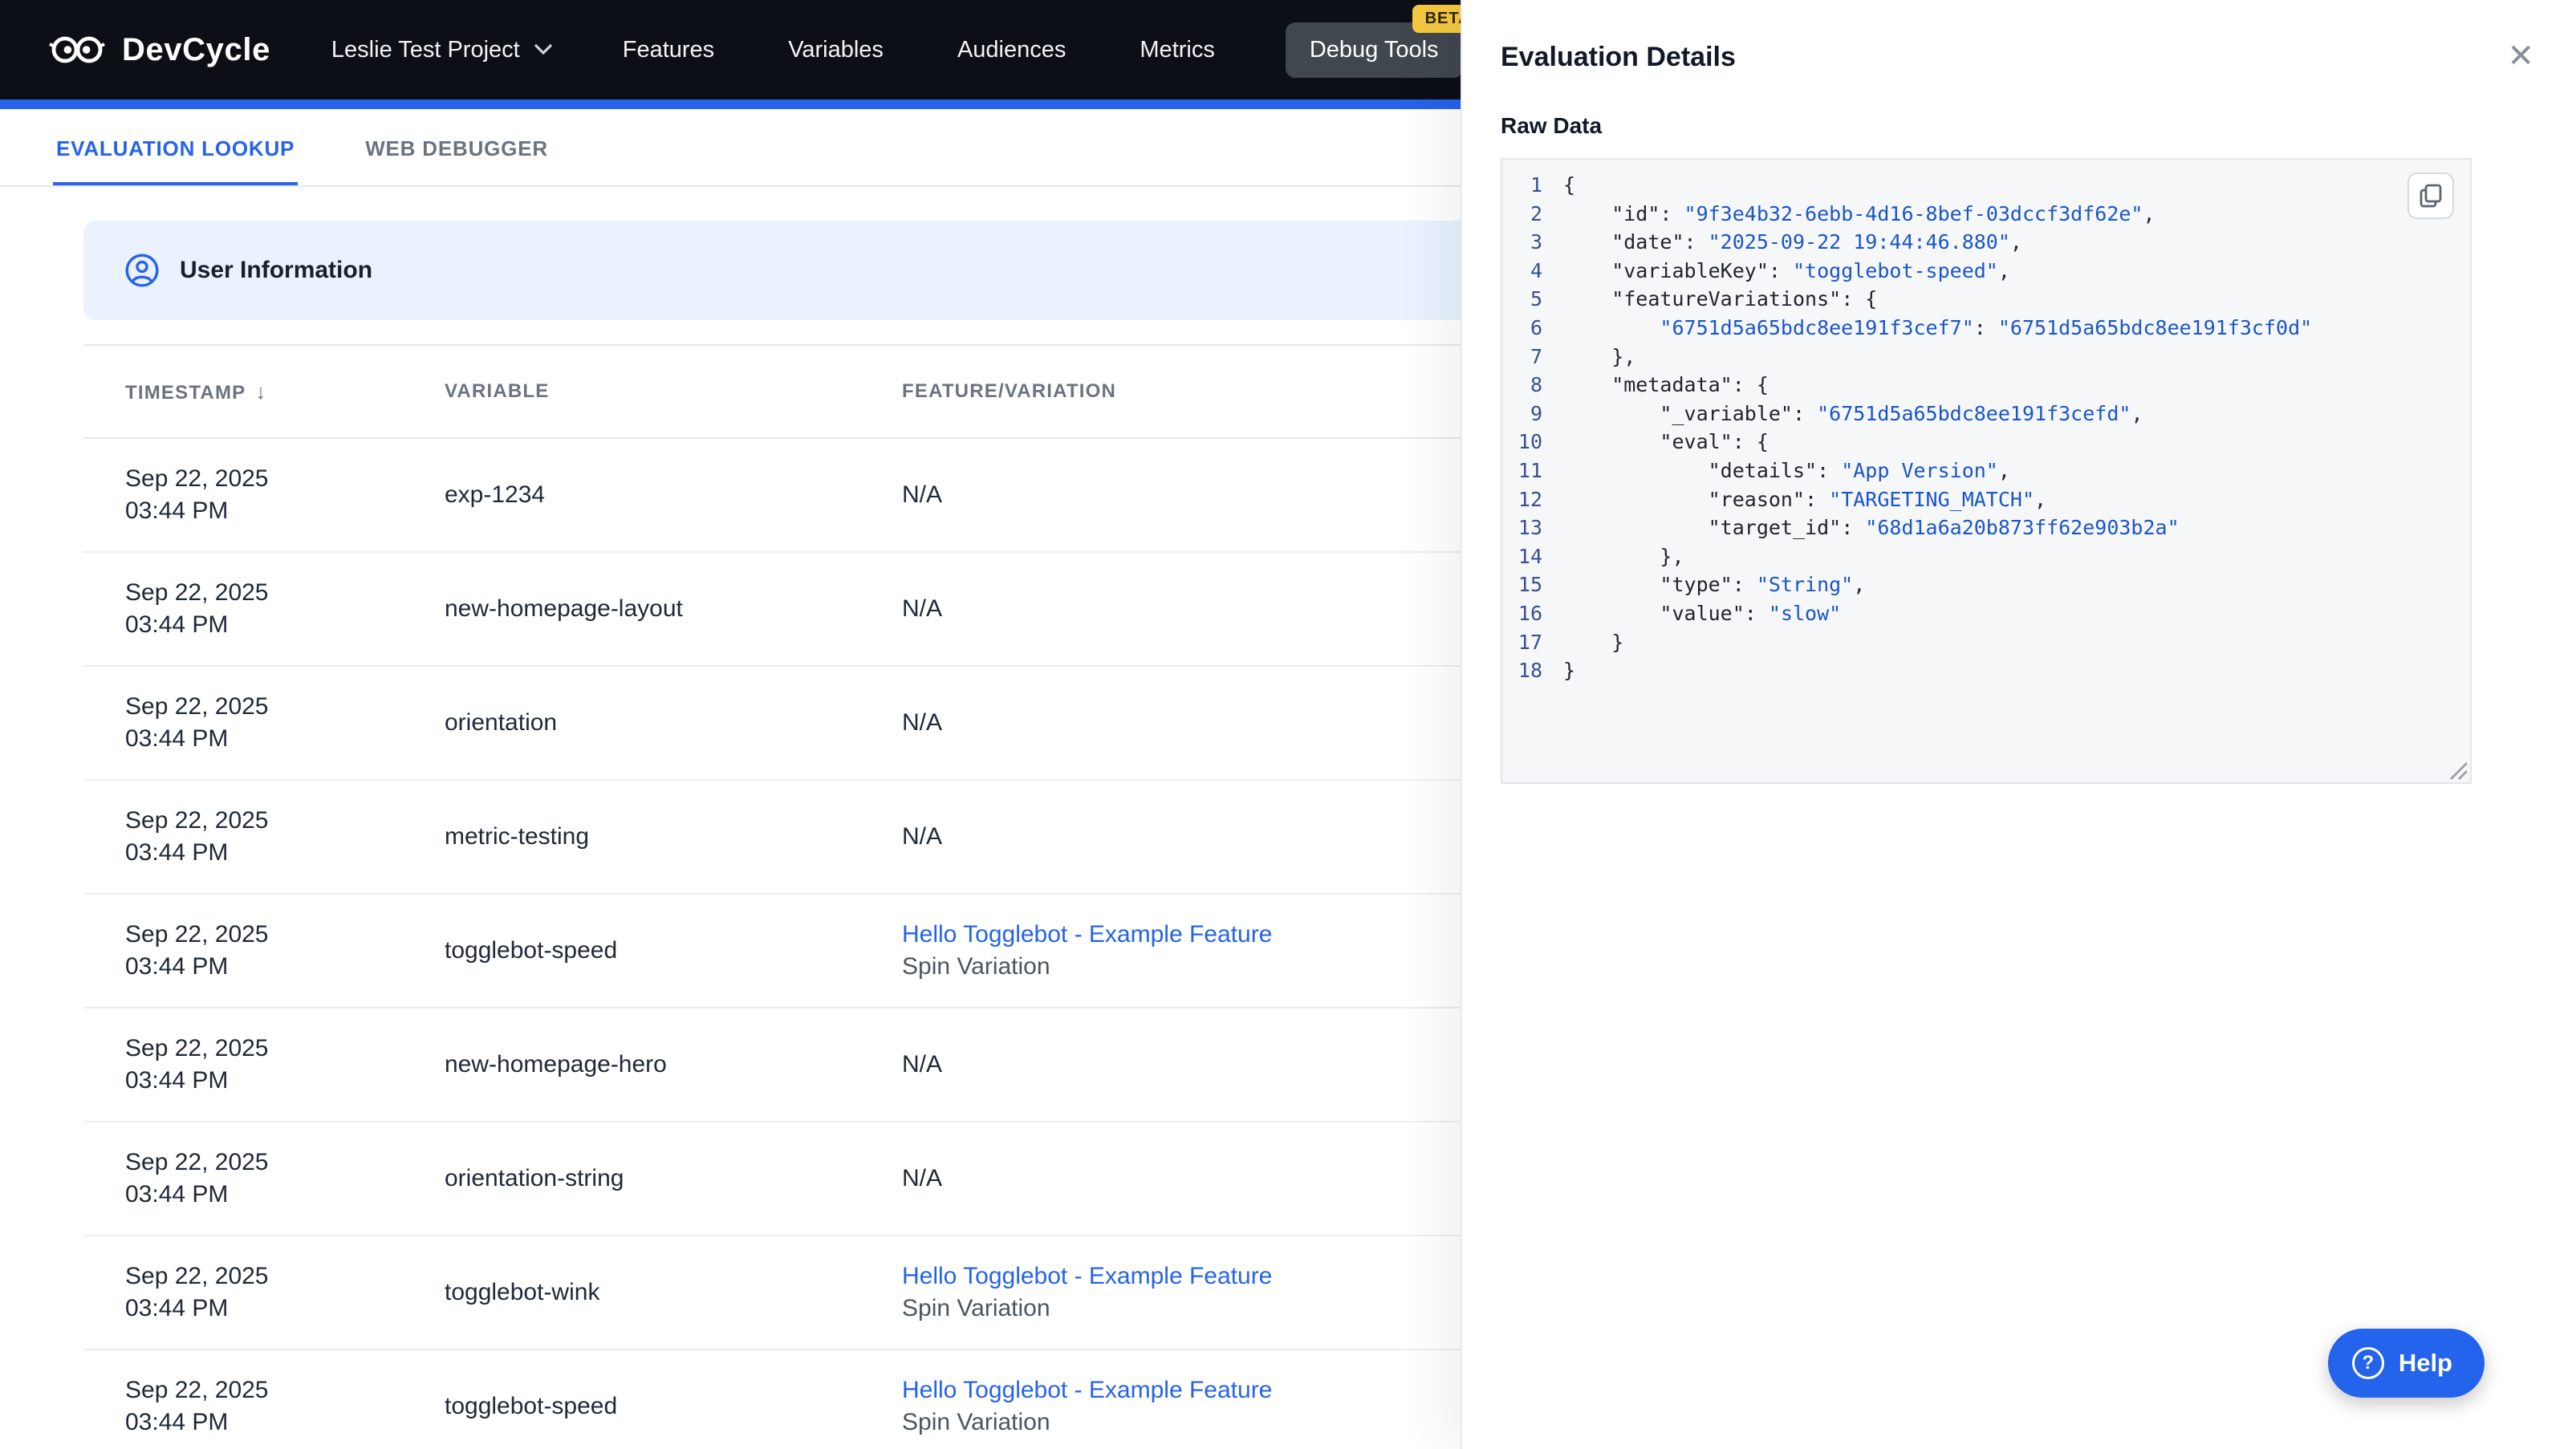  I want to click on debug-tools-button: BETA Debug Tools, so click(1385, 41).